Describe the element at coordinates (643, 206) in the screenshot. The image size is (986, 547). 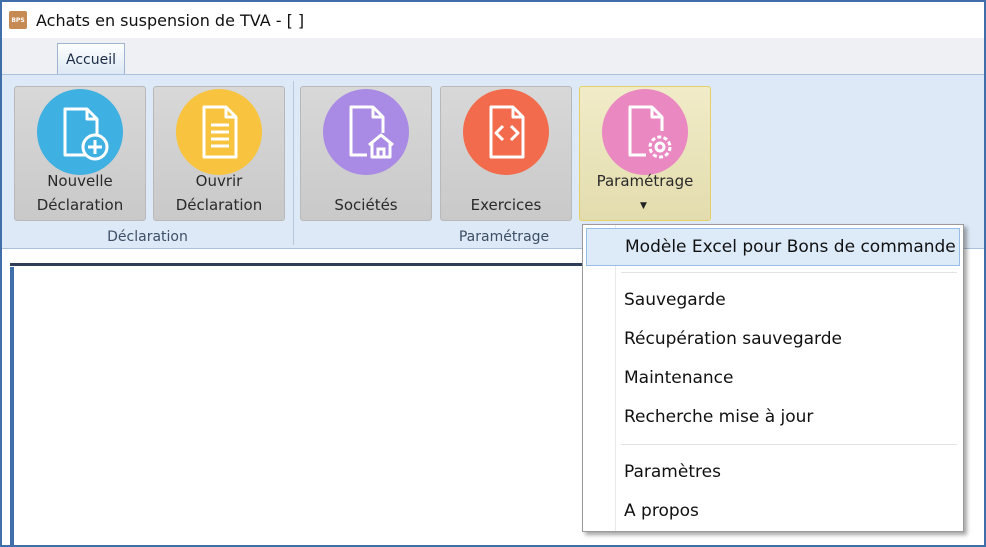
I see `dropdown-caret-icon: ▼` at that location.